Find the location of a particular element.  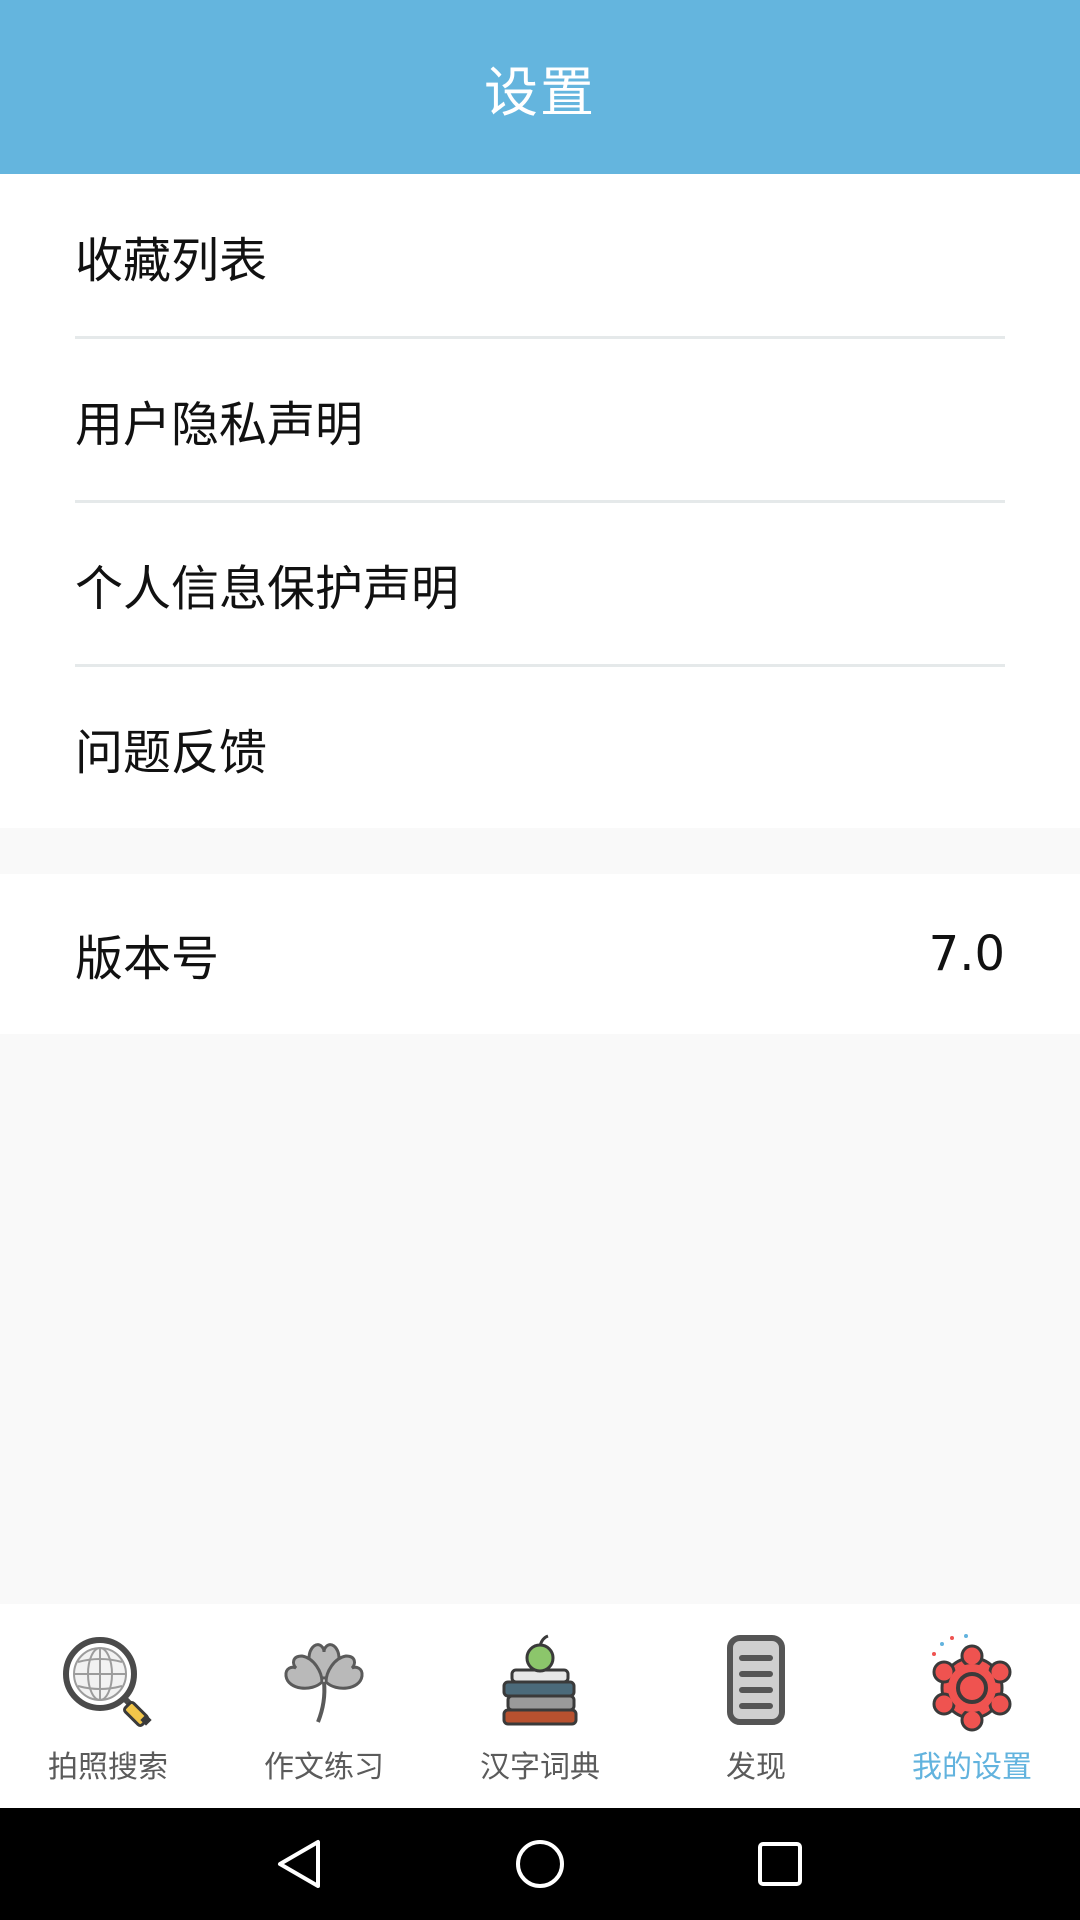

tab-my-settings: 我的设置 is located at coordinates (972, 1706).